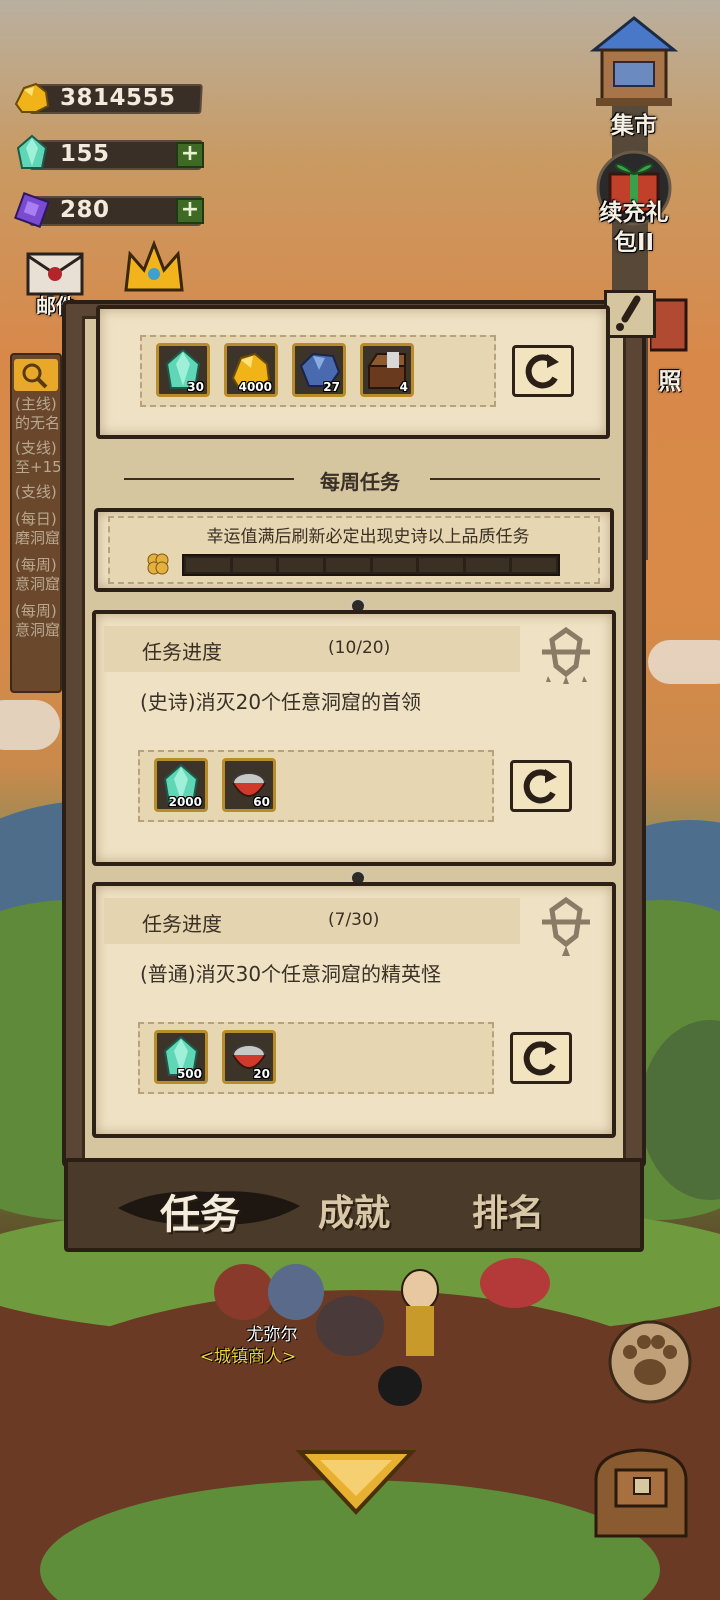 The width and height of the screenshot is (720, 1600). I want to click on log-line: (每日), so click(36, 519).